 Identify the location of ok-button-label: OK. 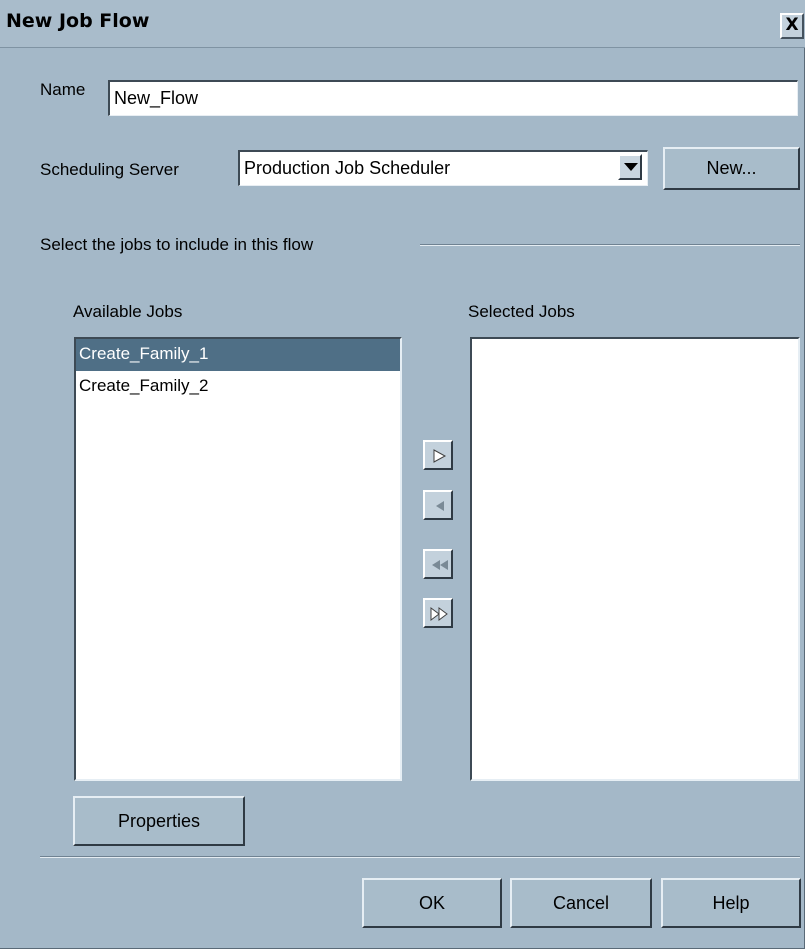
(431, 903).